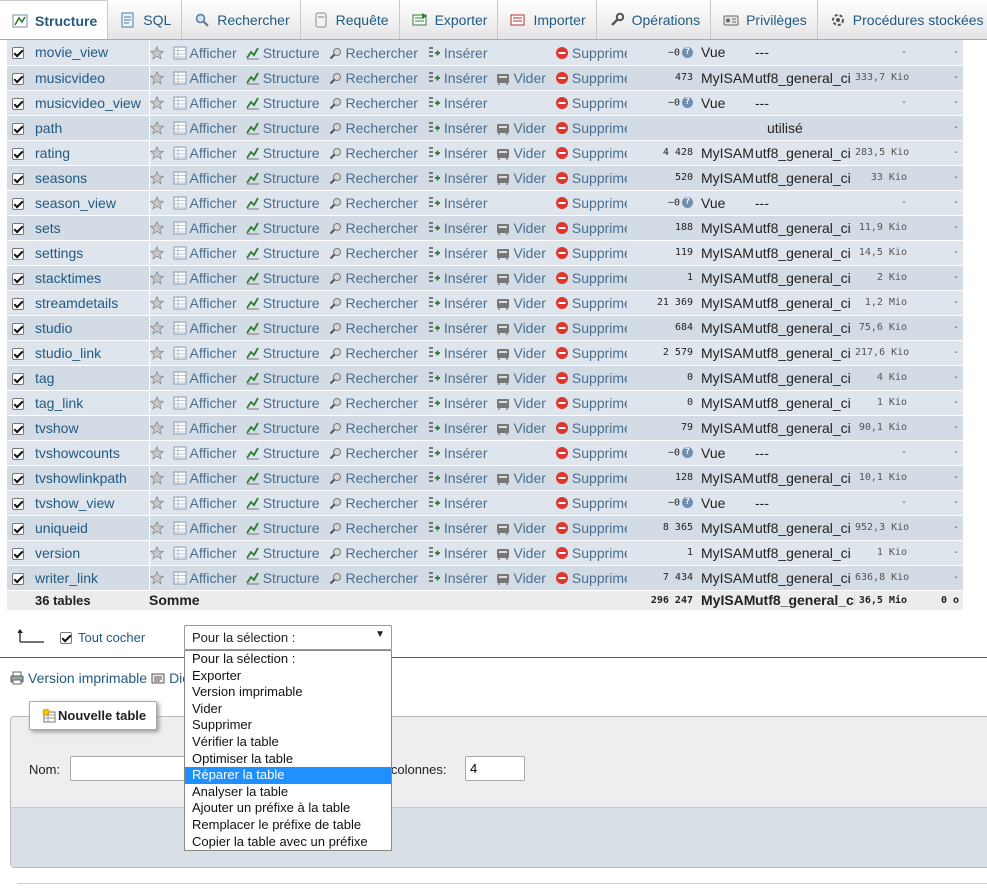  I want to click on table-name-link: sets, so click(89, 228).